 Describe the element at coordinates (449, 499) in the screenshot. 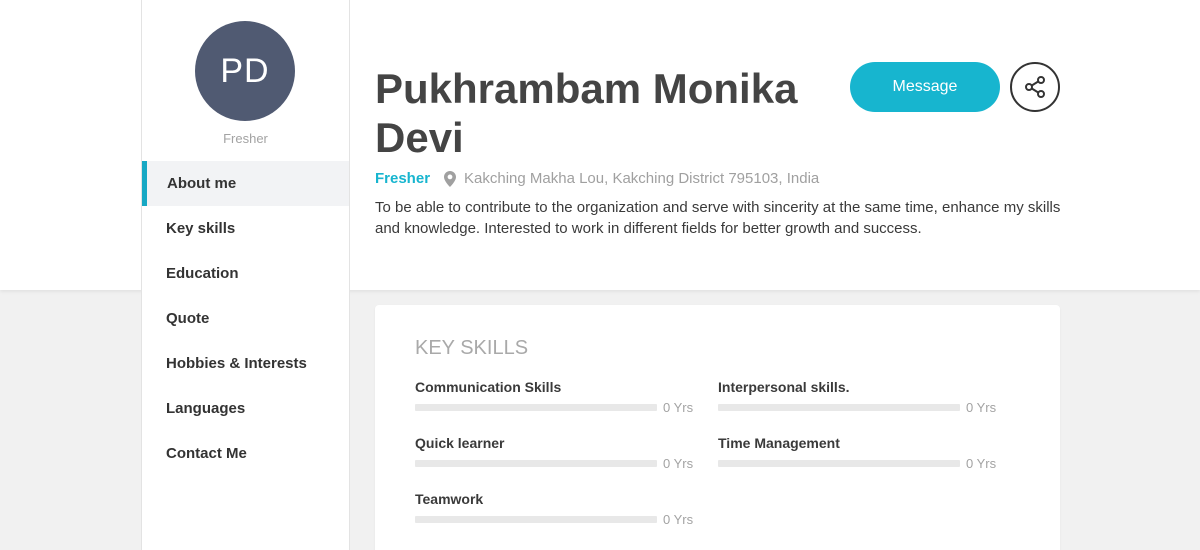

I see `skill-name: Teamwork` at that location.